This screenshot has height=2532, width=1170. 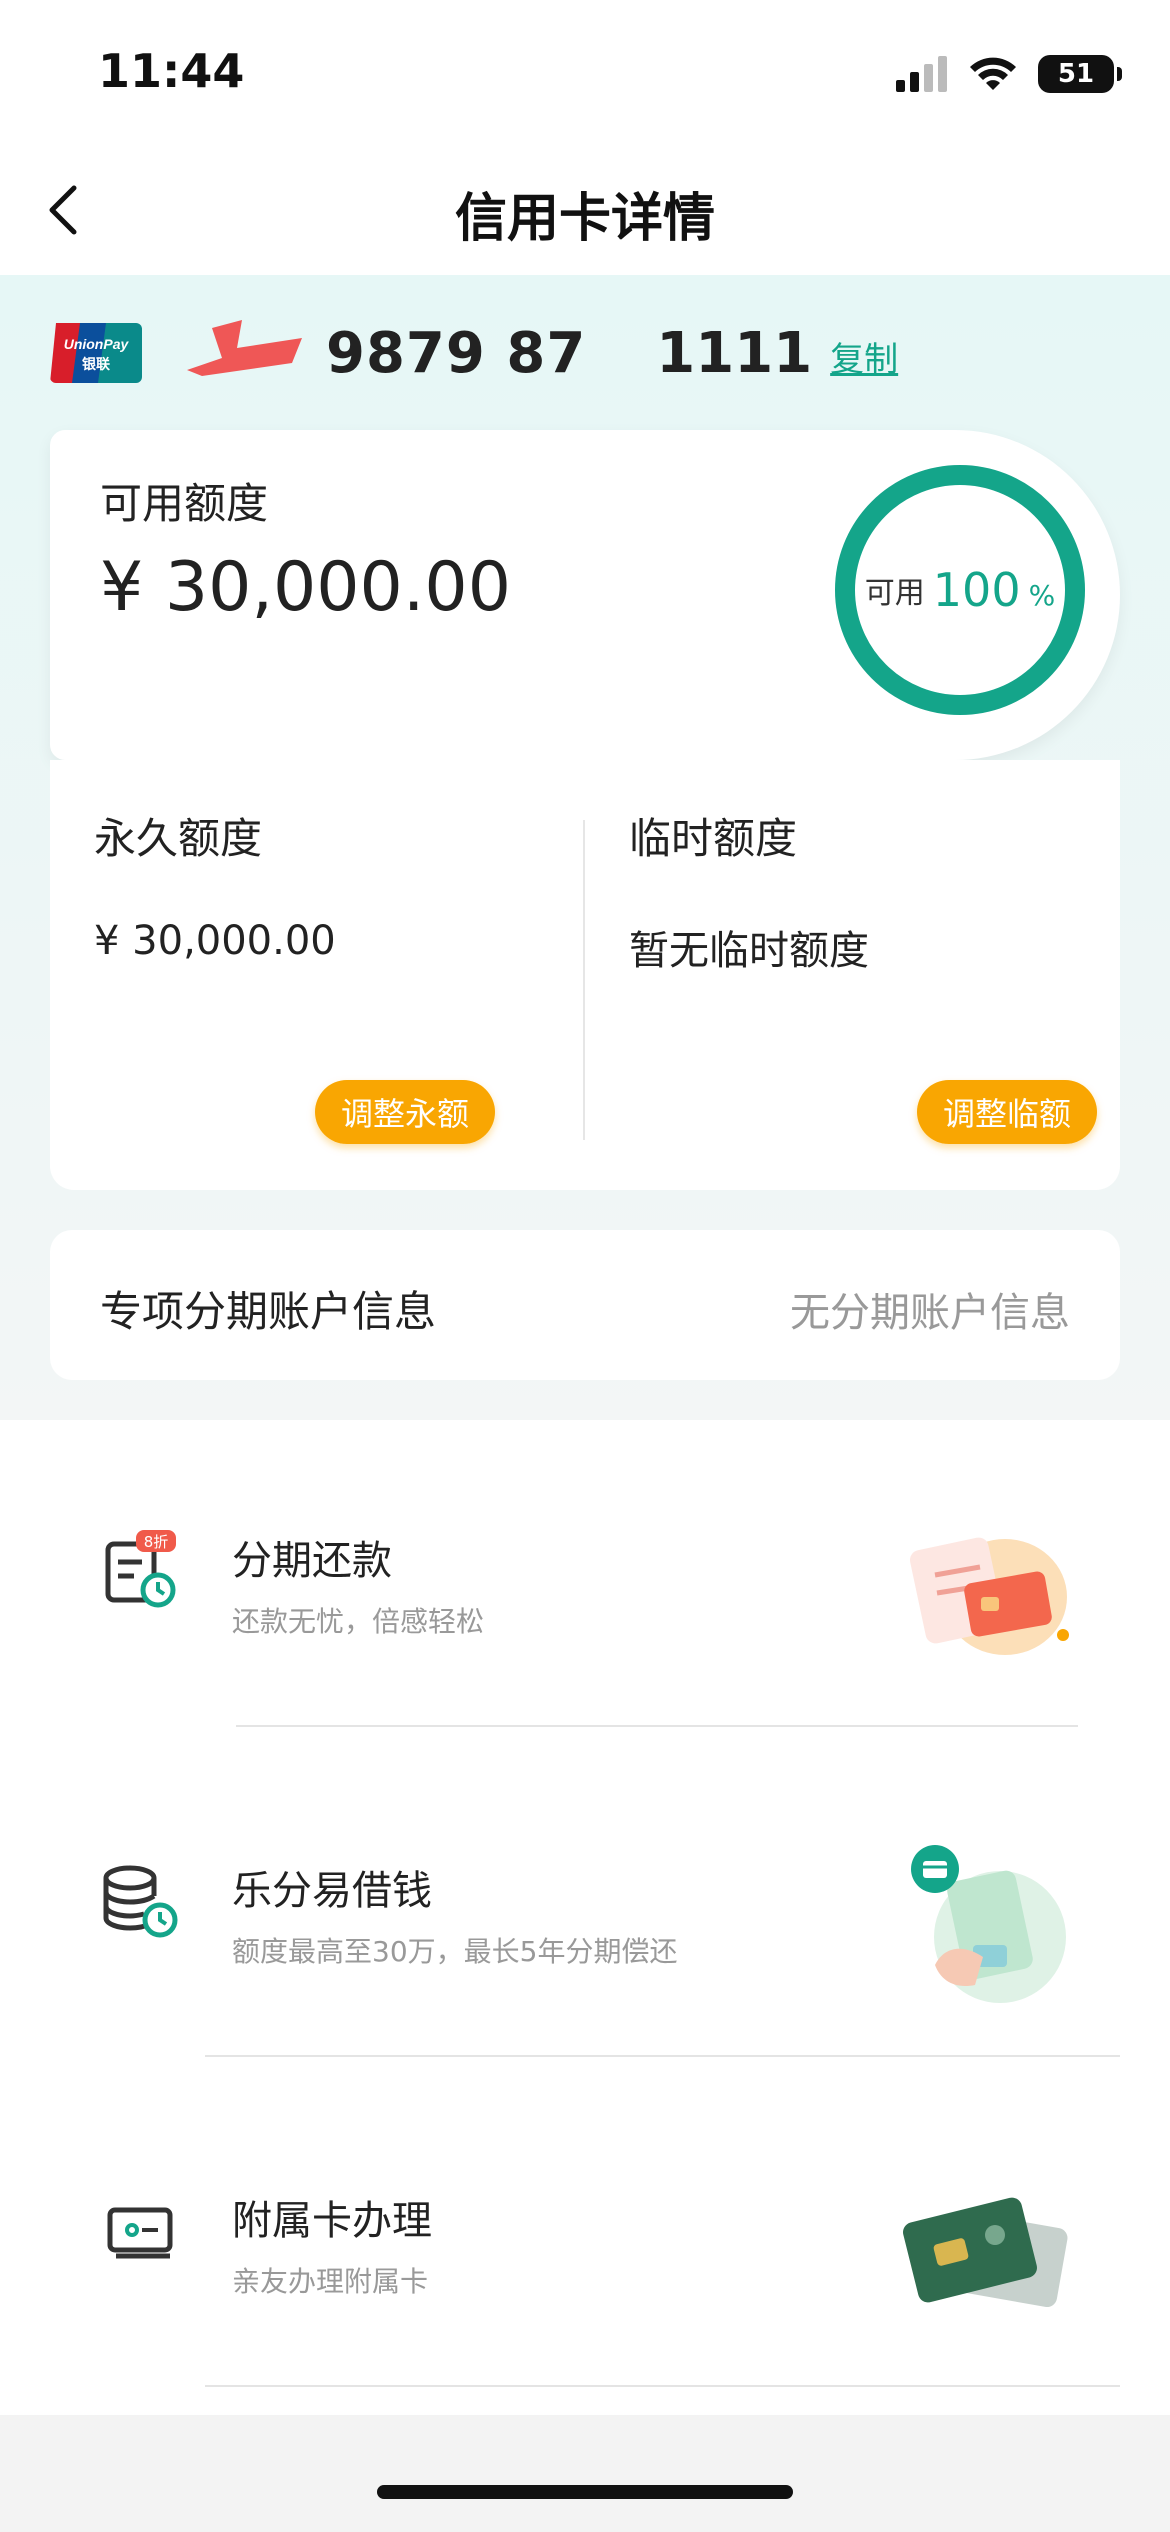 What do you see at coordinates (734, 353) in the screenshot?
I see `card-number-suffix: 1111` at bounding box center [734, 353].